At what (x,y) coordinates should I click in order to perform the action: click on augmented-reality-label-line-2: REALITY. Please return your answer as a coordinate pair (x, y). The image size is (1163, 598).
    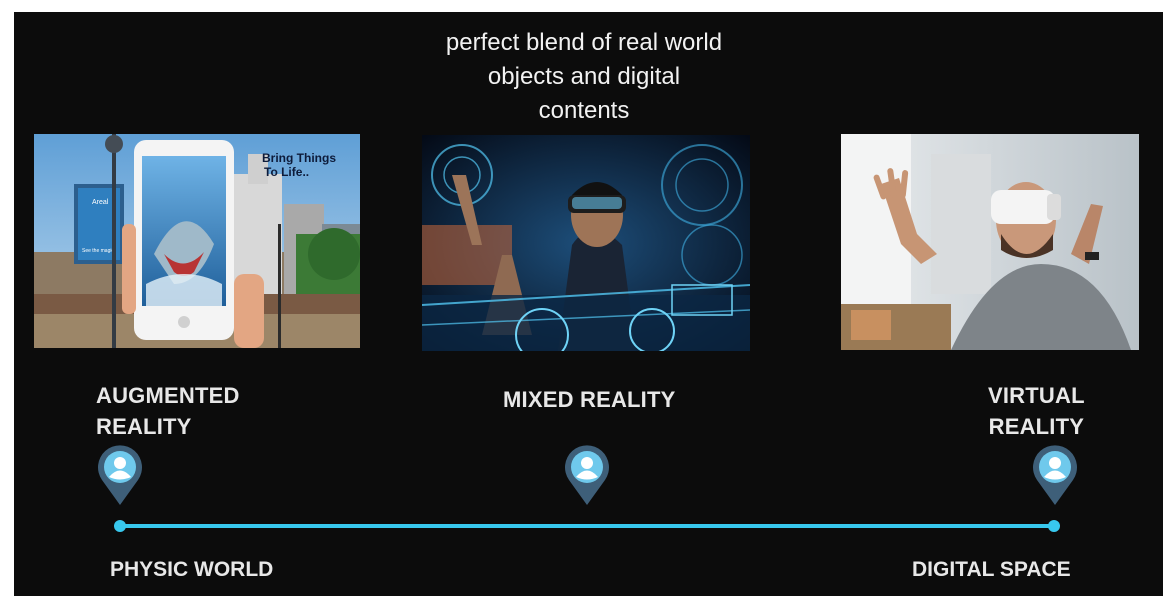
    Looking at the image, I should click on (144, 426).